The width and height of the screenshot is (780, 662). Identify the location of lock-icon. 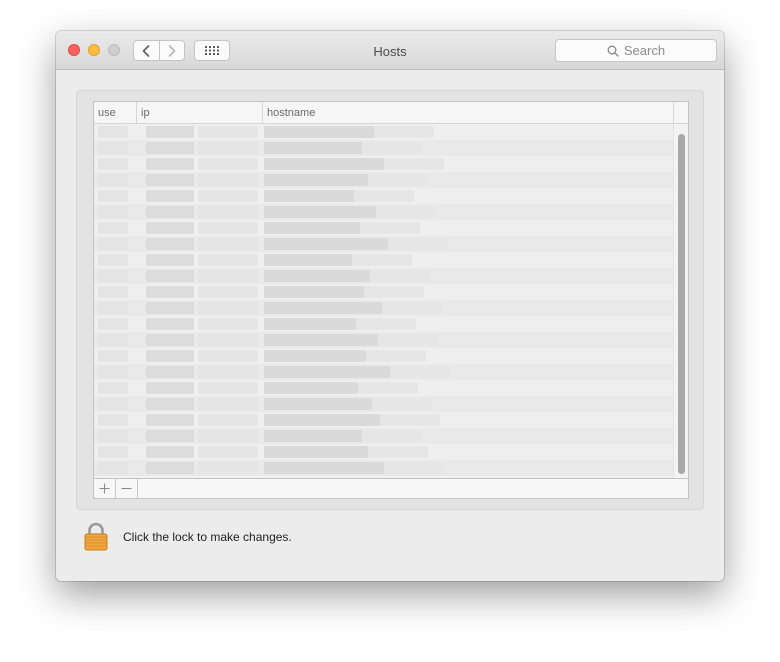
(96, 537).